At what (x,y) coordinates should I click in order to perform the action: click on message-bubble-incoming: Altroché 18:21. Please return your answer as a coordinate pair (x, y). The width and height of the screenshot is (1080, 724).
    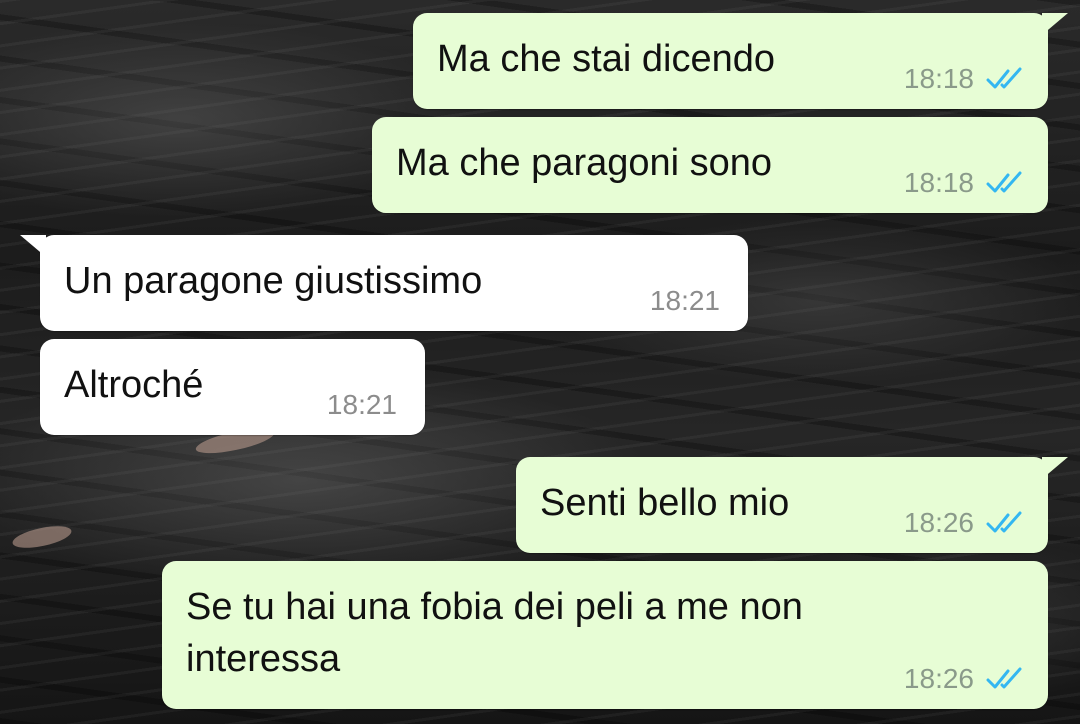
    Looking at the image, I should click on (232, 387).